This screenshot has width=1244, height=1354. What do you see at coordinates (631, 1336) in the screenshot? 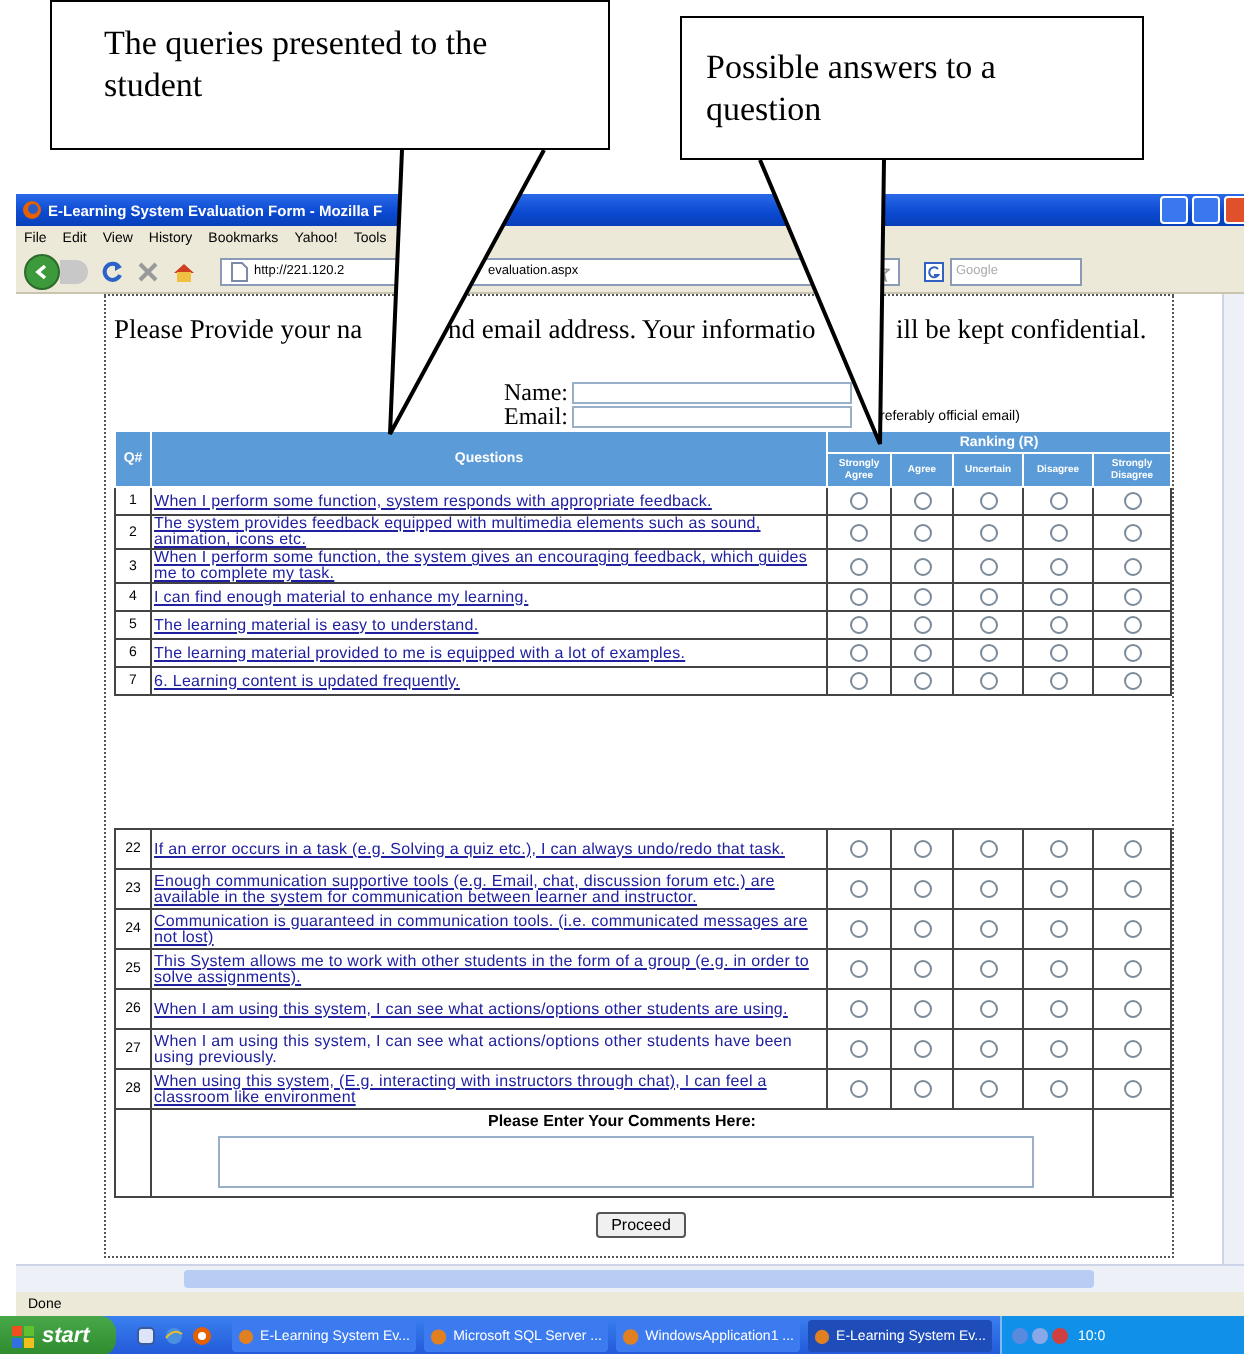
I see `app-icon` at bounding box center [631, 1336].